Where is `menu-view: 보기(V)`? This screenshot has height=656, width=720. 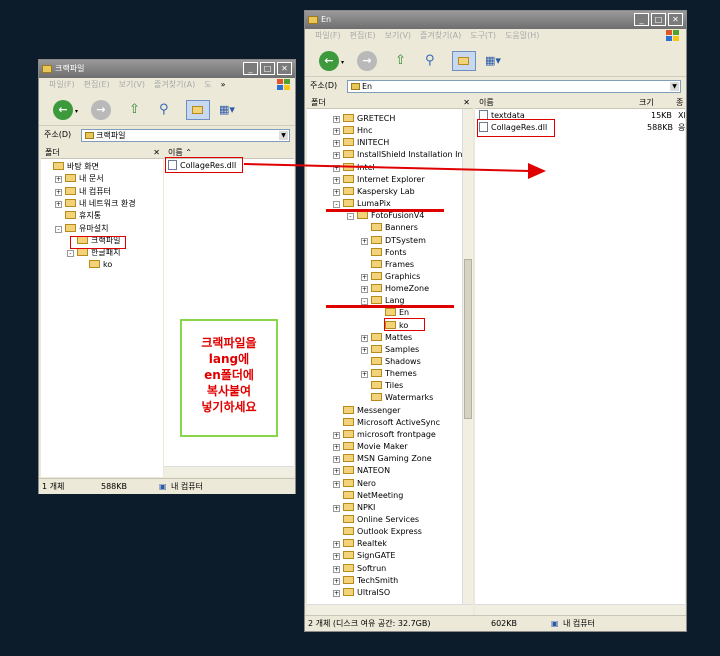 menu-view: 보기(V) is located at coordinates (398, 36).